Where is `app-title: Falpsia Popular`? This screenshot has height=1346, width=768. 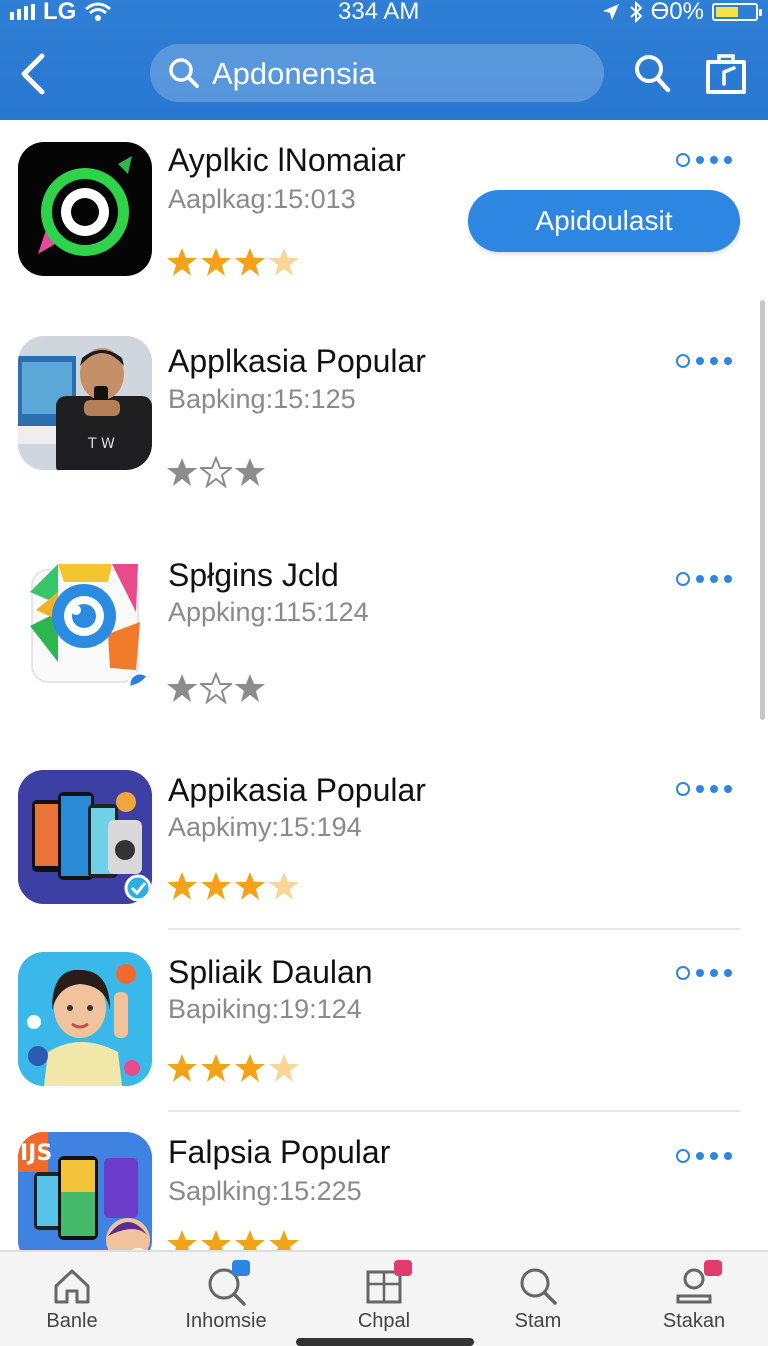
app-title: Falpsia Popular is located at coordinates (279, 1152).